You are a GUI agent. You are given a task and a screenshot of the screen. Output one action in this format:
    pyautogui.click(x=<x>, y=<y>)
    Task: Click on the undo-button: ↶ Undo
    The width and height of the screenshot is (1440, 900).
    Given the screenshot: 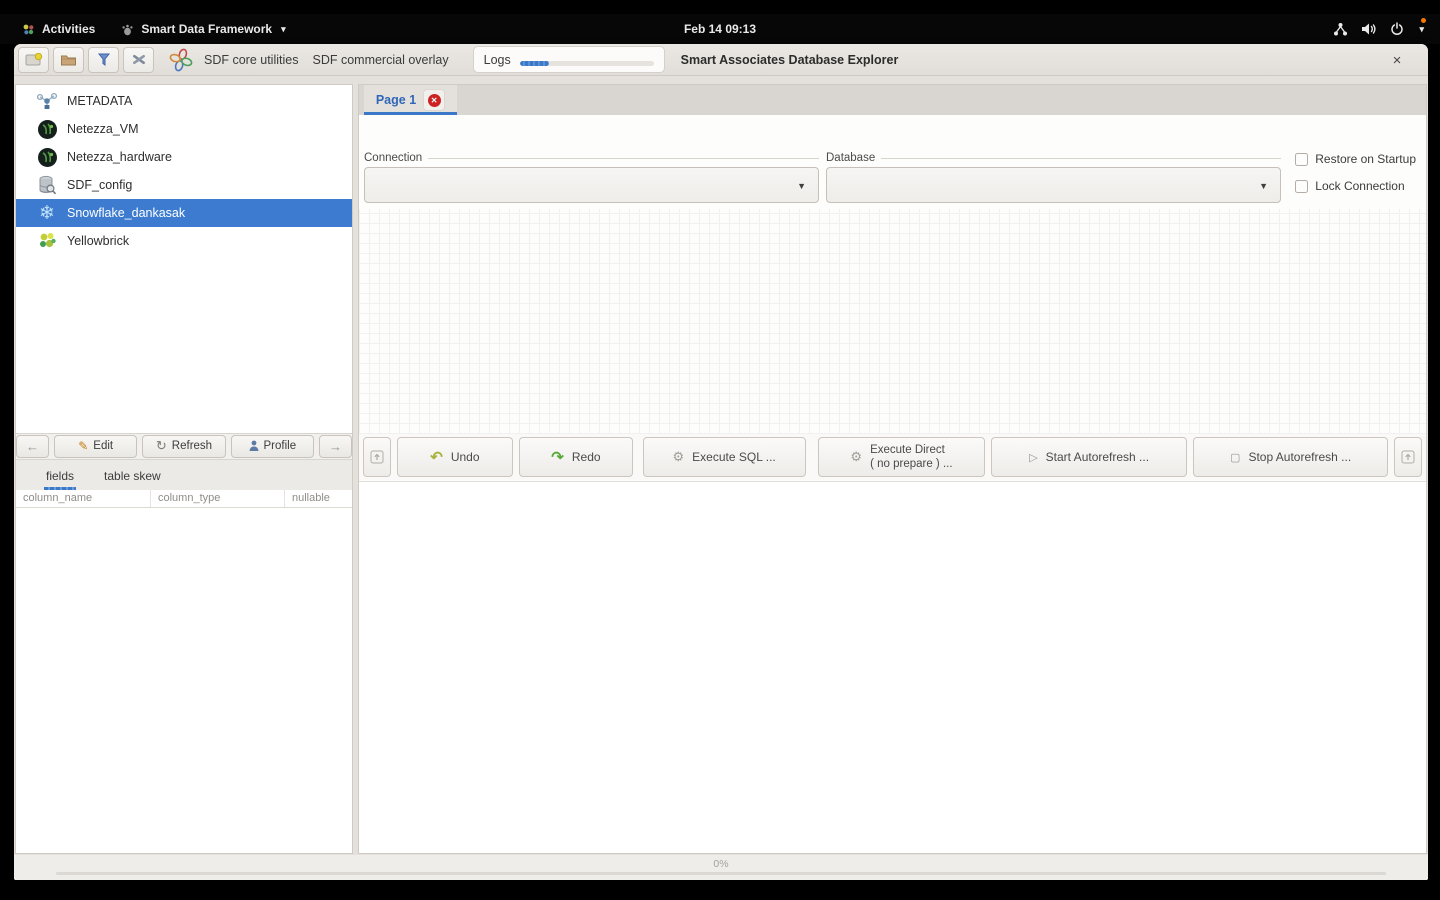 What is the action you would take?
    pyautogui.click(x=455, y=457)
    